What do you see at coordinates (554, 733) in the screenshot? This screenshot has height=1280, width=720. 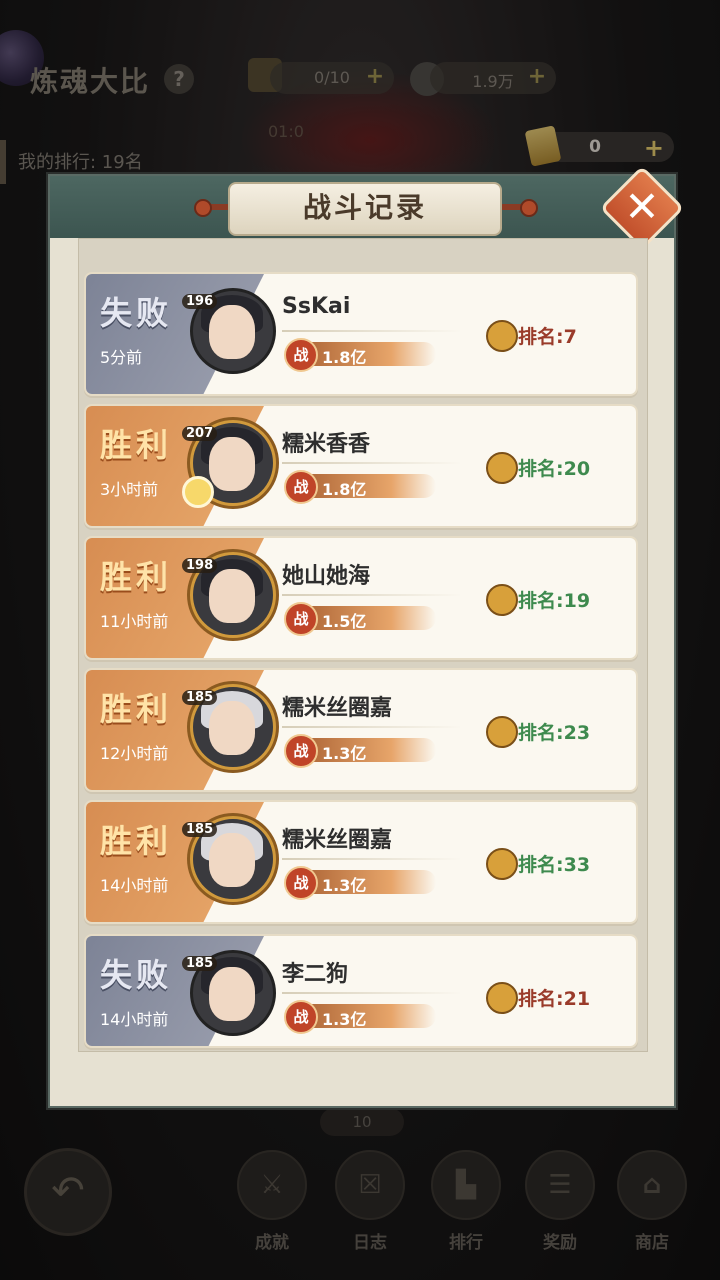 I see `opponent-rank: 排名:23` at bounding box center [554, 733].